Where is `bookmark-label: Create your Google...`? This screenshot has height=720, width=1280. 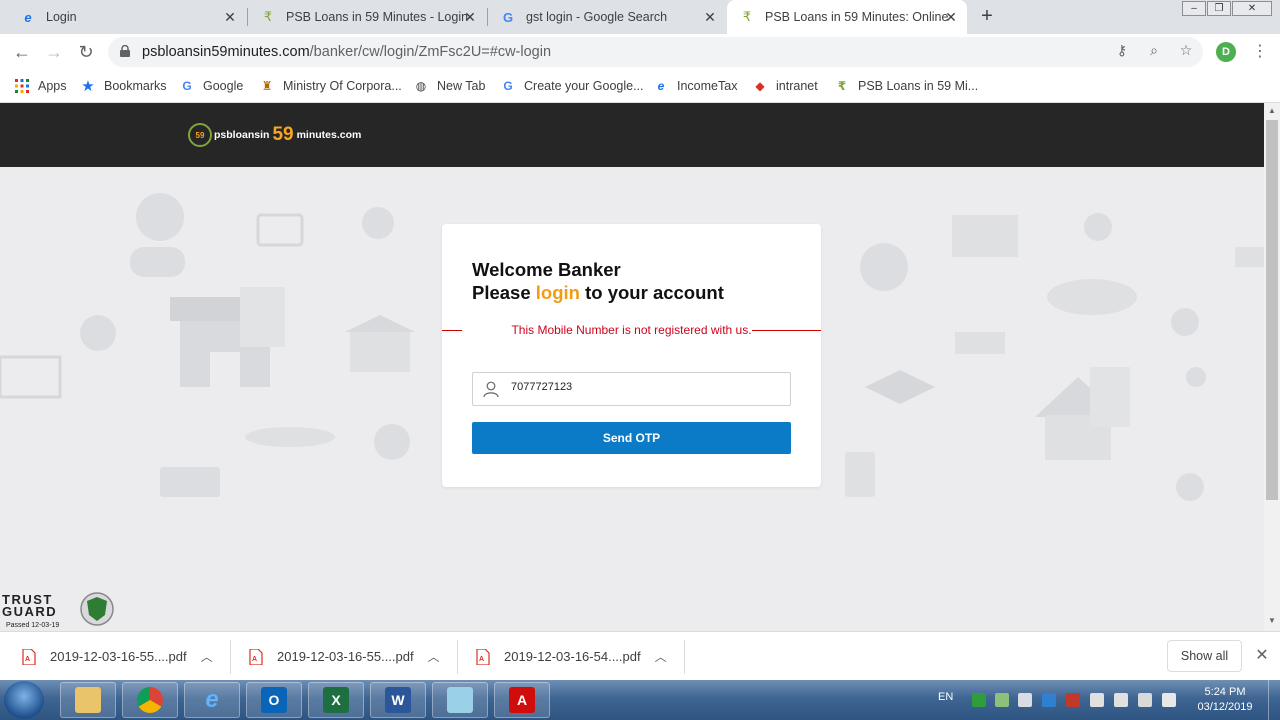 bookmark-label: Create your Google... is located at coordinates (584, 86).